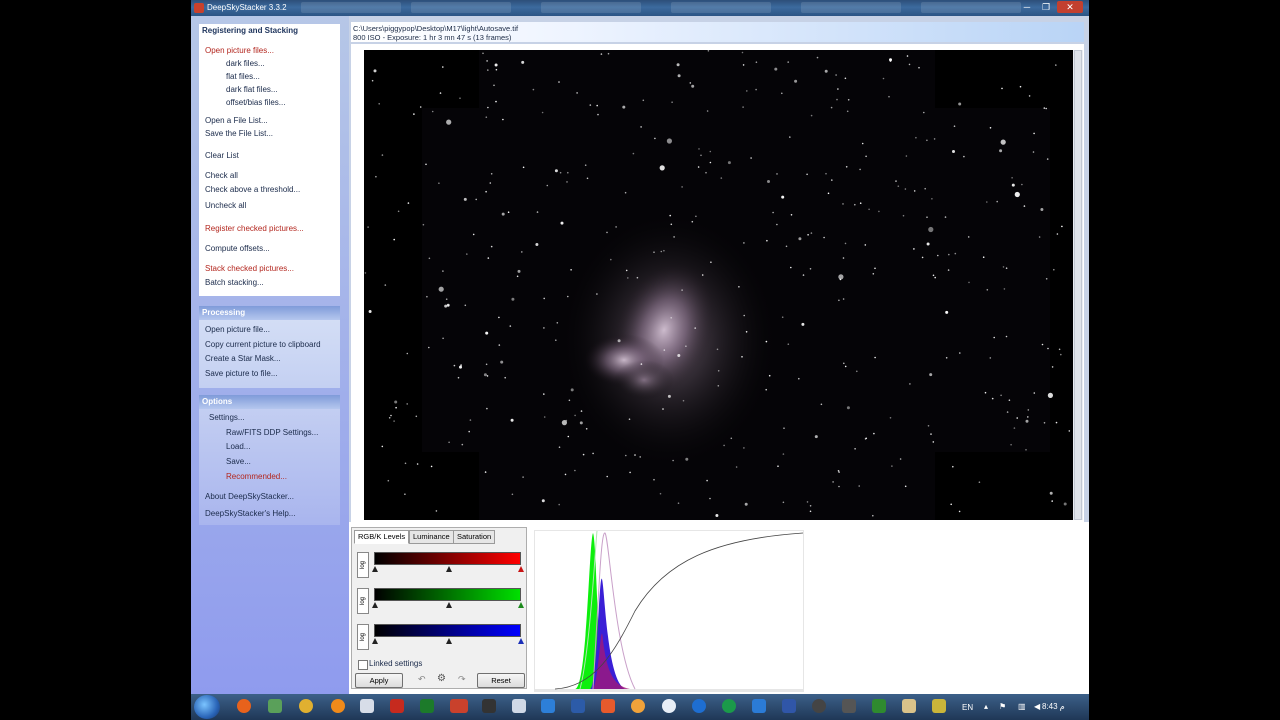 The height and width of the screenshot is (720, 1280). What do you see at coordinates (247, 7) in the screenshot?
I see `window-title: DeepSkyStacker 3.3.2` at bounding box center [247, 7].